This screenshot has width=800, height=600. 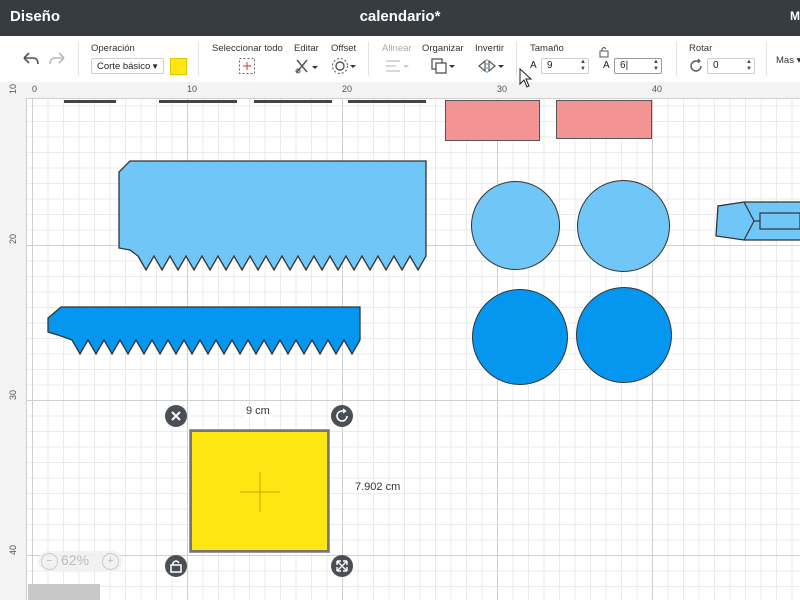 I want to click on select-all-label: Seleccionar todo, so click(x=247, y=48).